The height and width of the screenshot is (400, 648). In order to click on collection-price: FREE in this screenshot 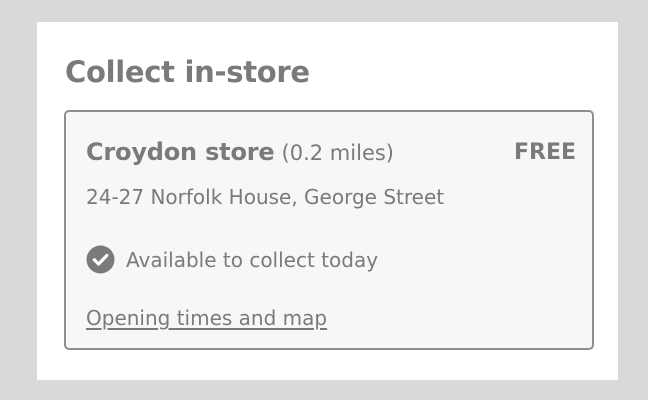, I will do `click(544, 152)`.